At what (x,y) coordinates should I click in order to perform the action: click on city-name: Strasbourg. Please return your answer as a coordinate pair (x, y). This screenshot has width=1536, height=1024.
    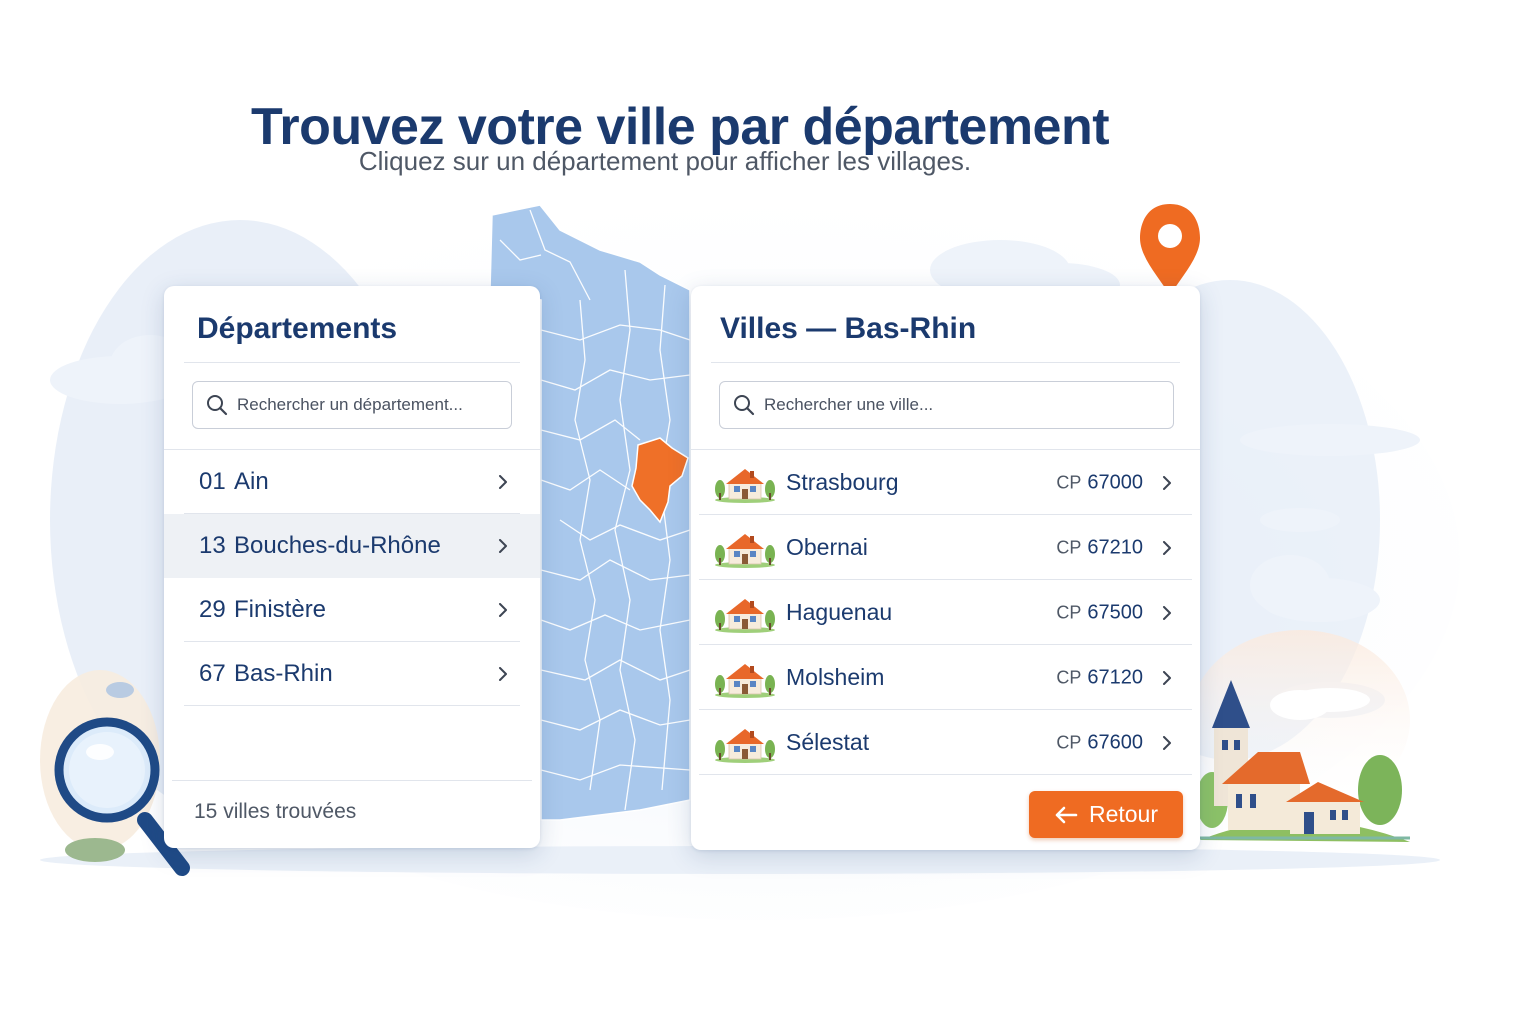
    Looking at the image, I should click on (842, 482).